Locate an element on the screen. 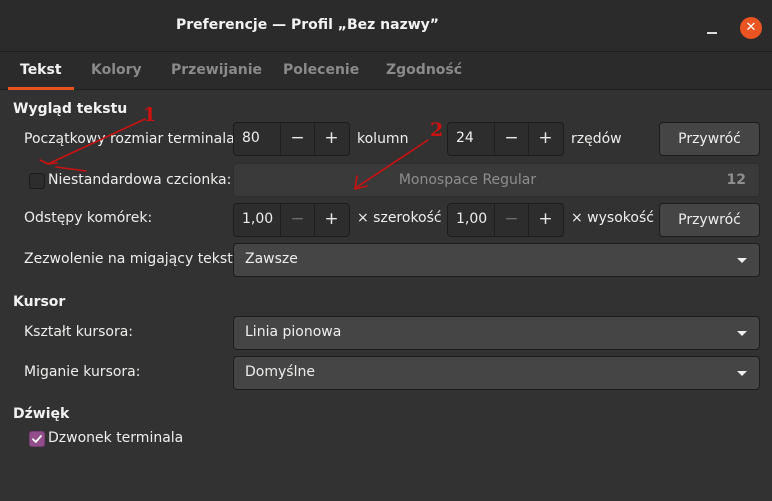 This screenshot has height=501, width=772. blink-text-value: Zawsze is located at coordinates (271, 259).